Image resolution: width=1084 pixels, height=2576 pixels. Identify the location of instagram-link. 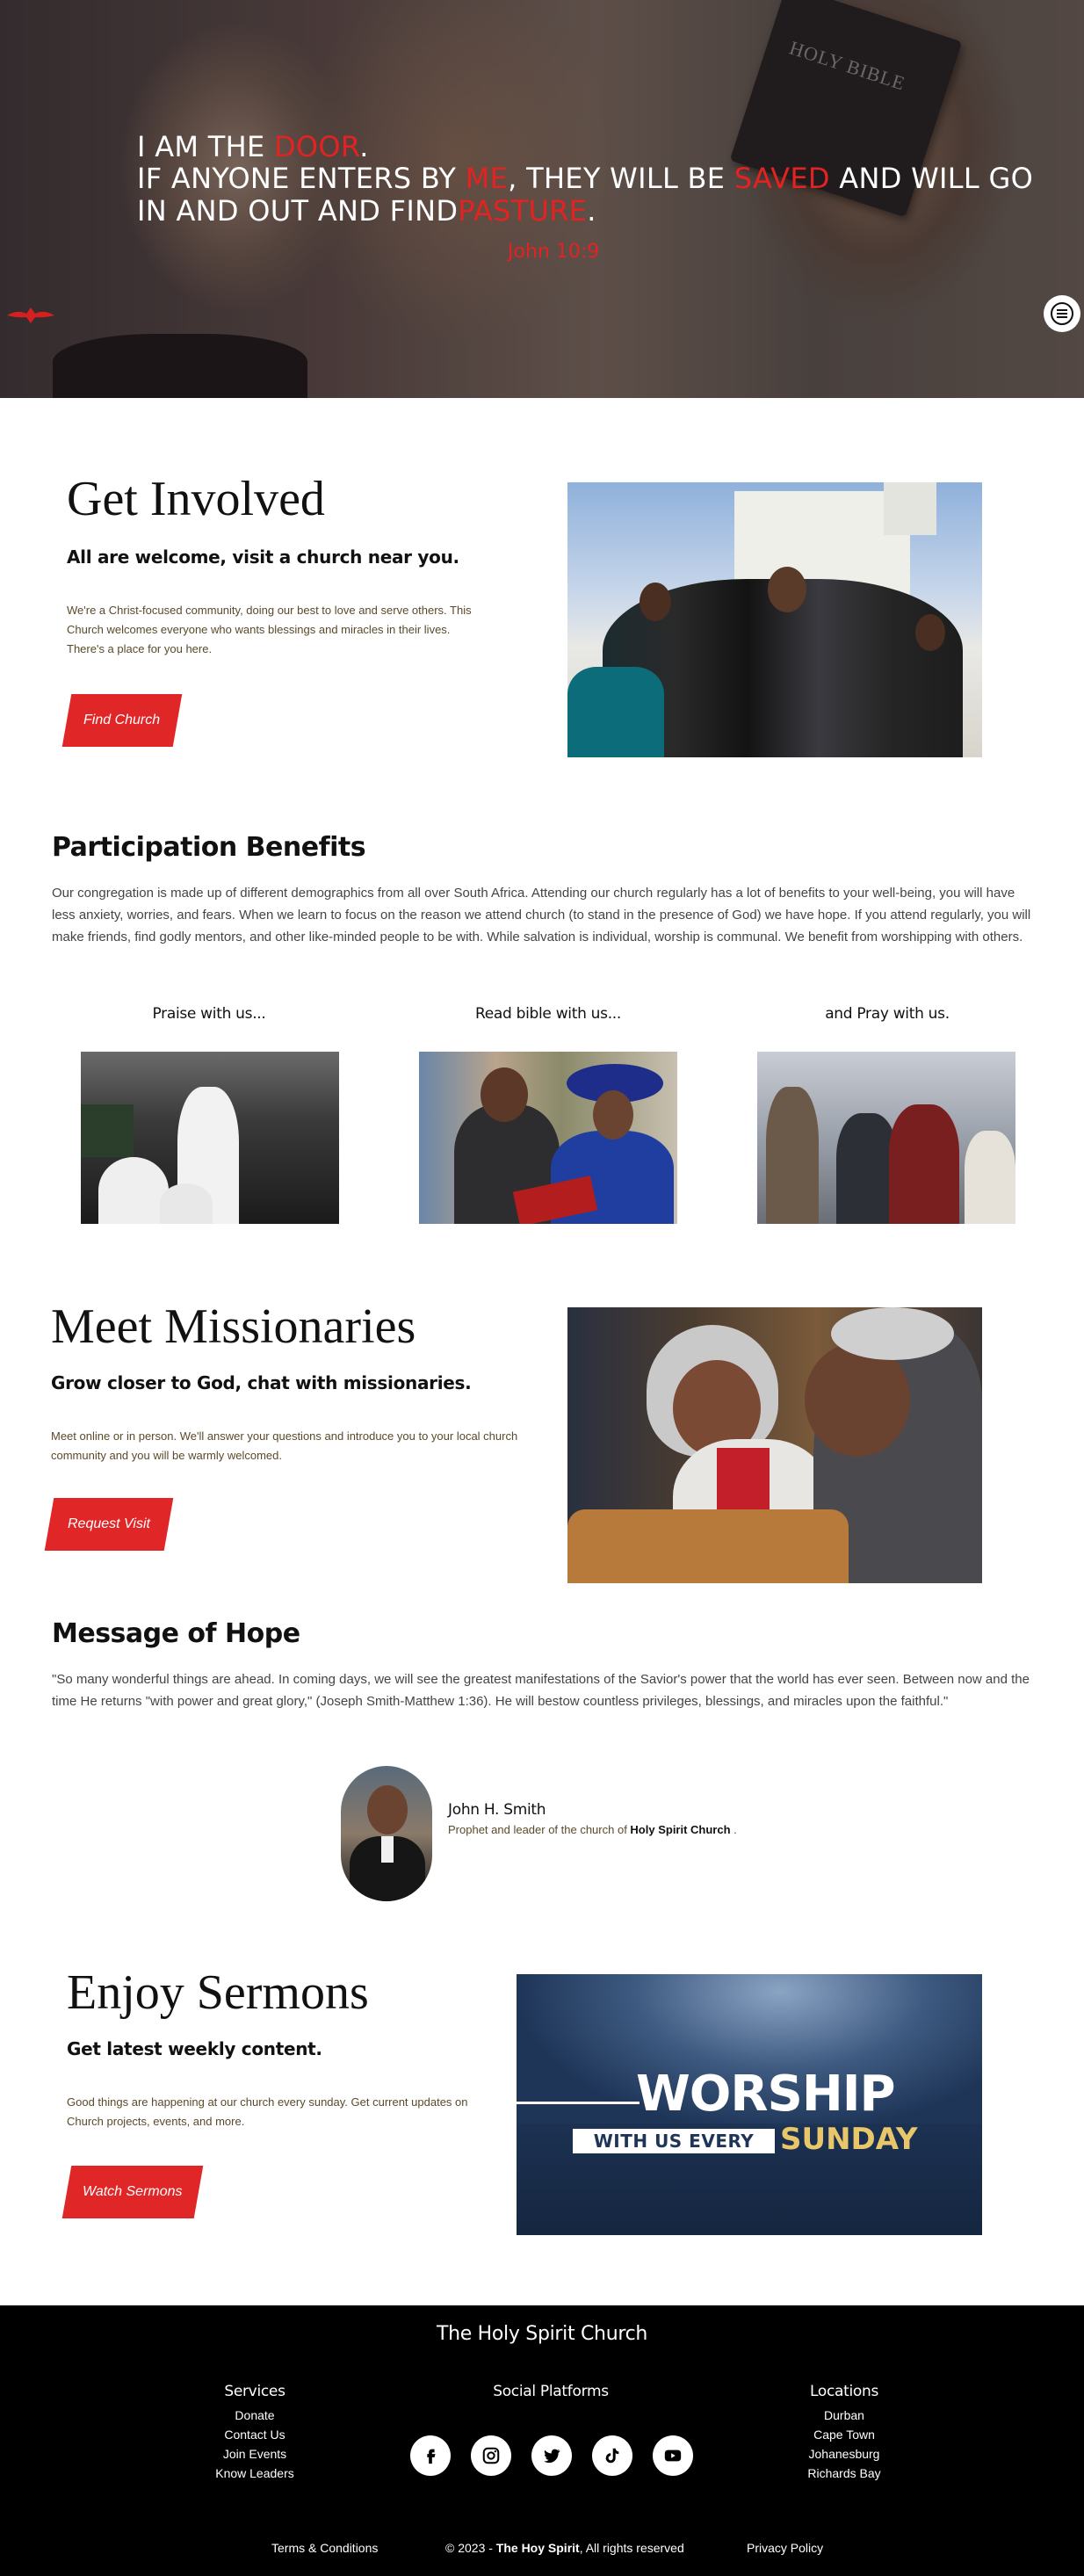
(491, 2455).